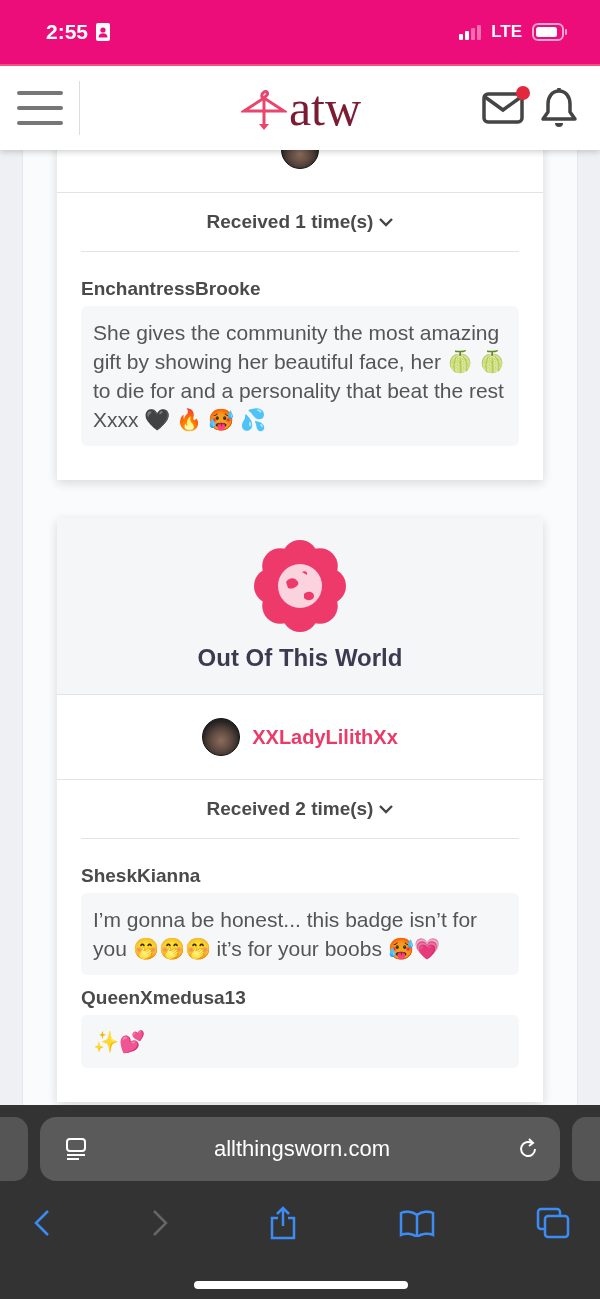 This screenshot has width=600, height=1299. I want to click on badge-title: Out Of This World, so click(300, 658).